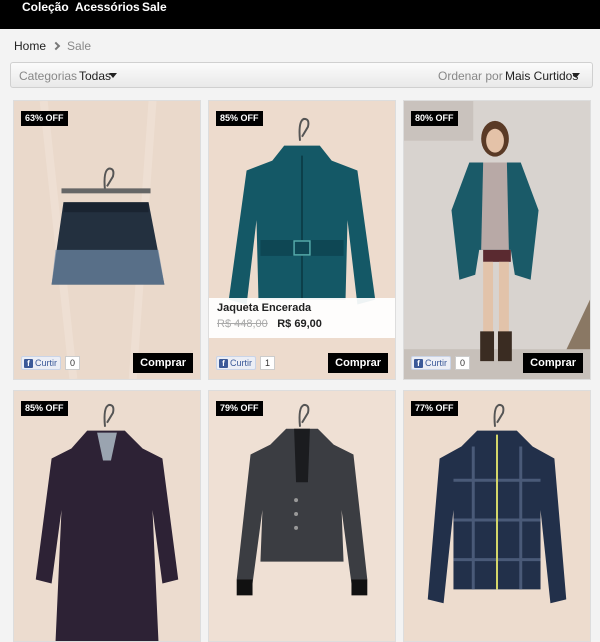 The image size is (600, 642). I want to click on nav-item-acessorios: Acessórios, so click(107, 7).